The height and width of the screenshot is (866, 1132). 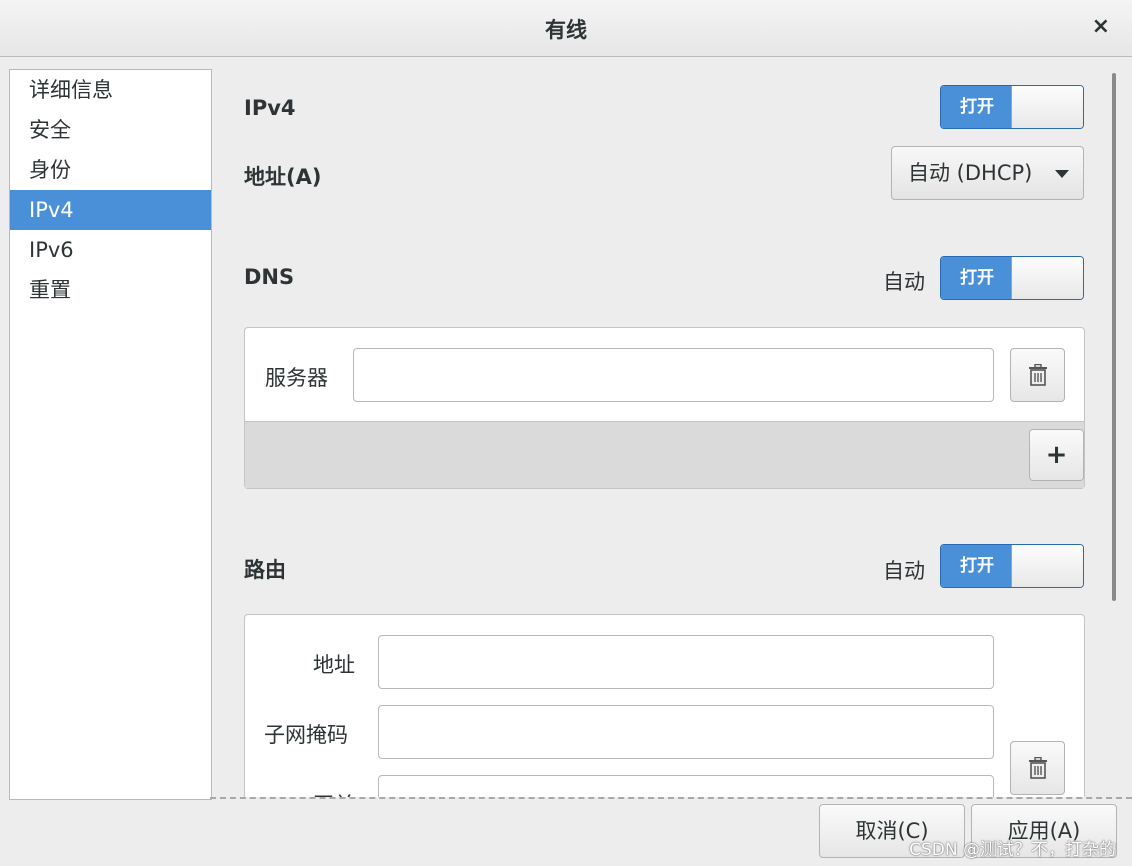 I want to click on route-address-input, so click(x=686, y=662).